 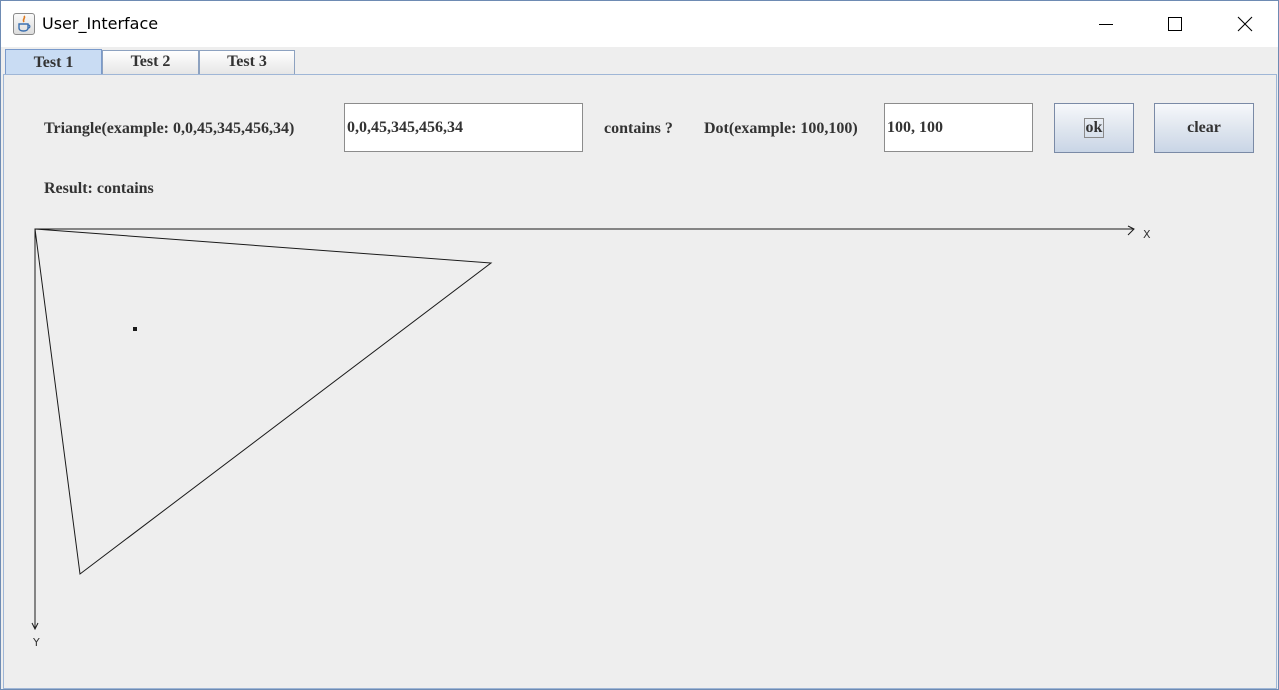 What do you see at coordinates (1131, 230) in the screenshot?
I see `x-axis-arrow` at bounding box center [1131, 230].